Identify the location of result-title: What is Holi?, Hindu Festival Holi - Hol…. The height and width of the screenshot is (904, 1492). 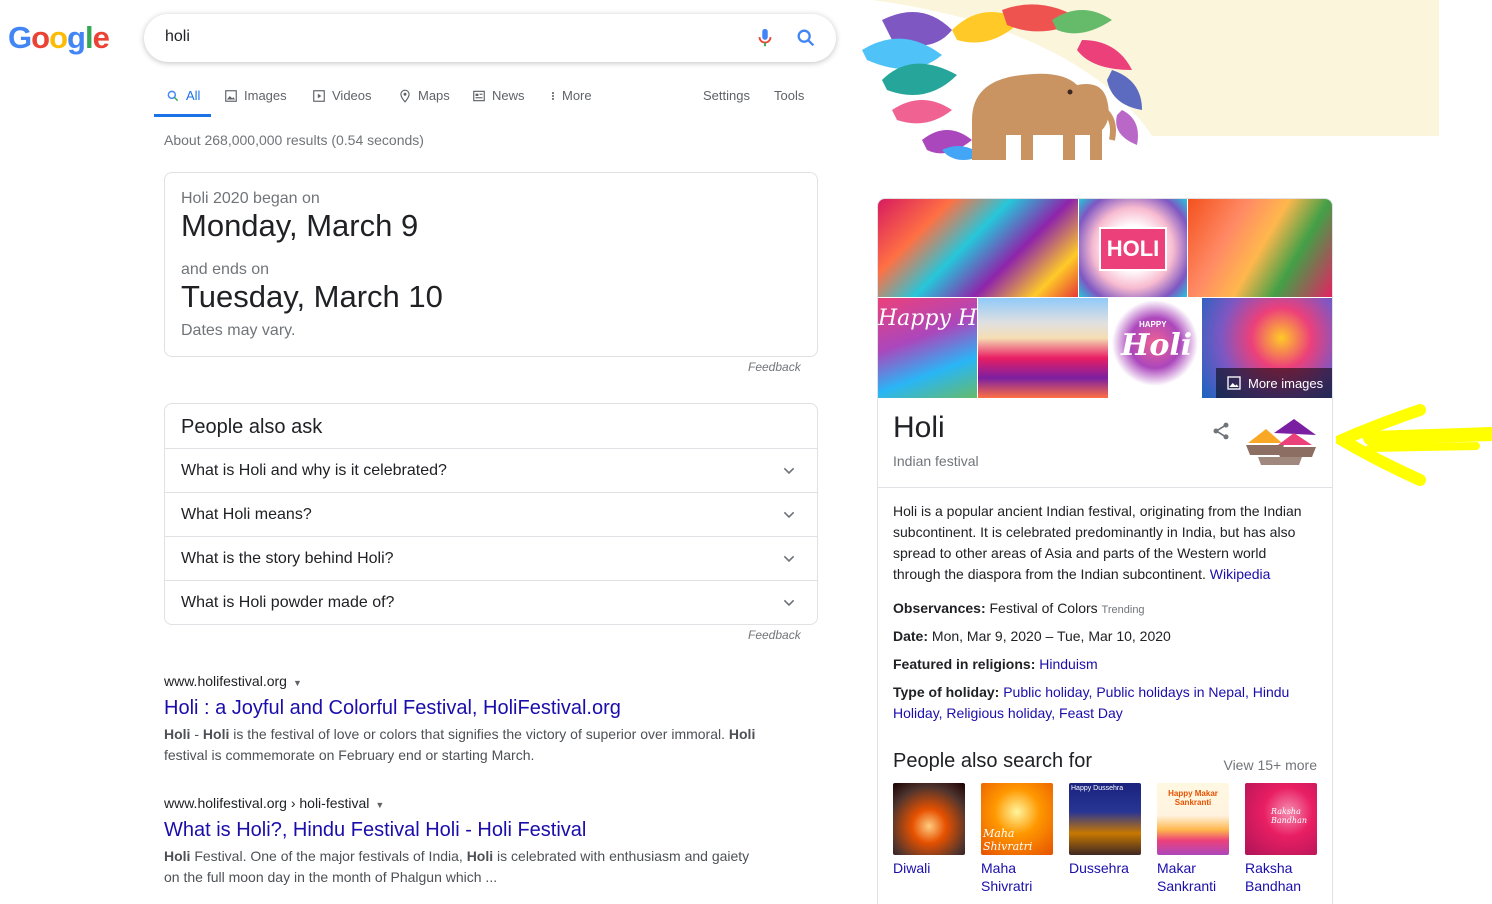
(375, 830).